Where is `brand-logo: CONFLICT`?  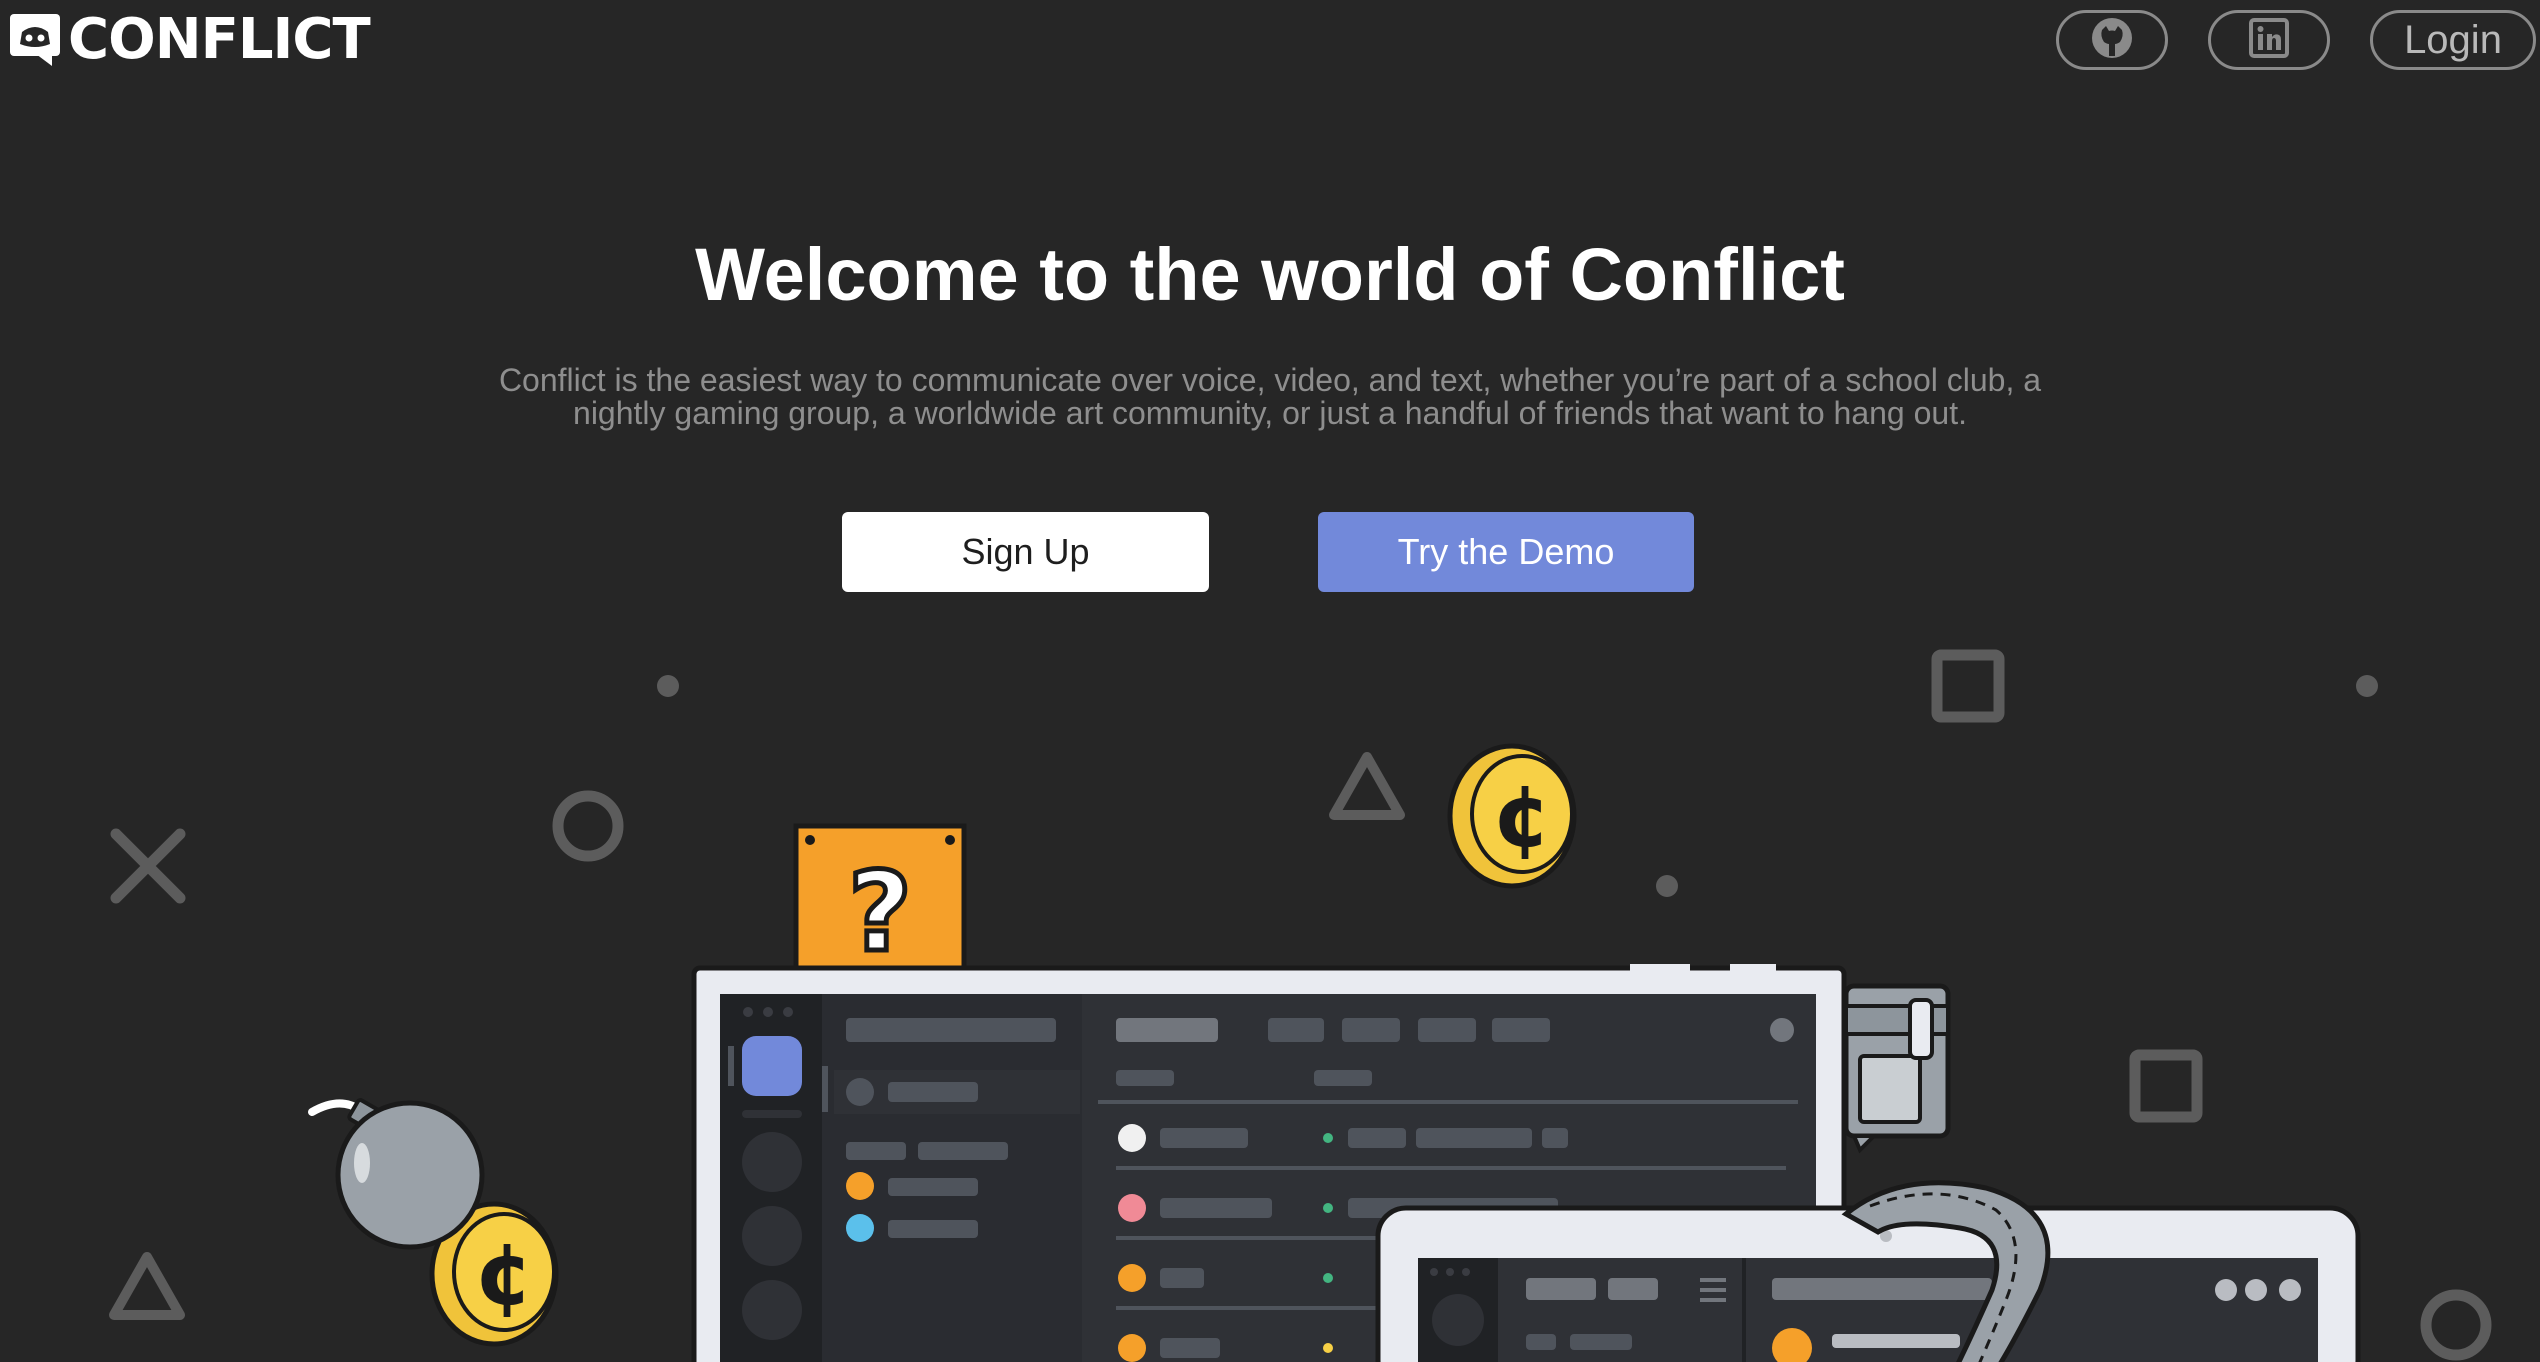 brand-logo: CONFLICT is located at coordinates (189, 39).